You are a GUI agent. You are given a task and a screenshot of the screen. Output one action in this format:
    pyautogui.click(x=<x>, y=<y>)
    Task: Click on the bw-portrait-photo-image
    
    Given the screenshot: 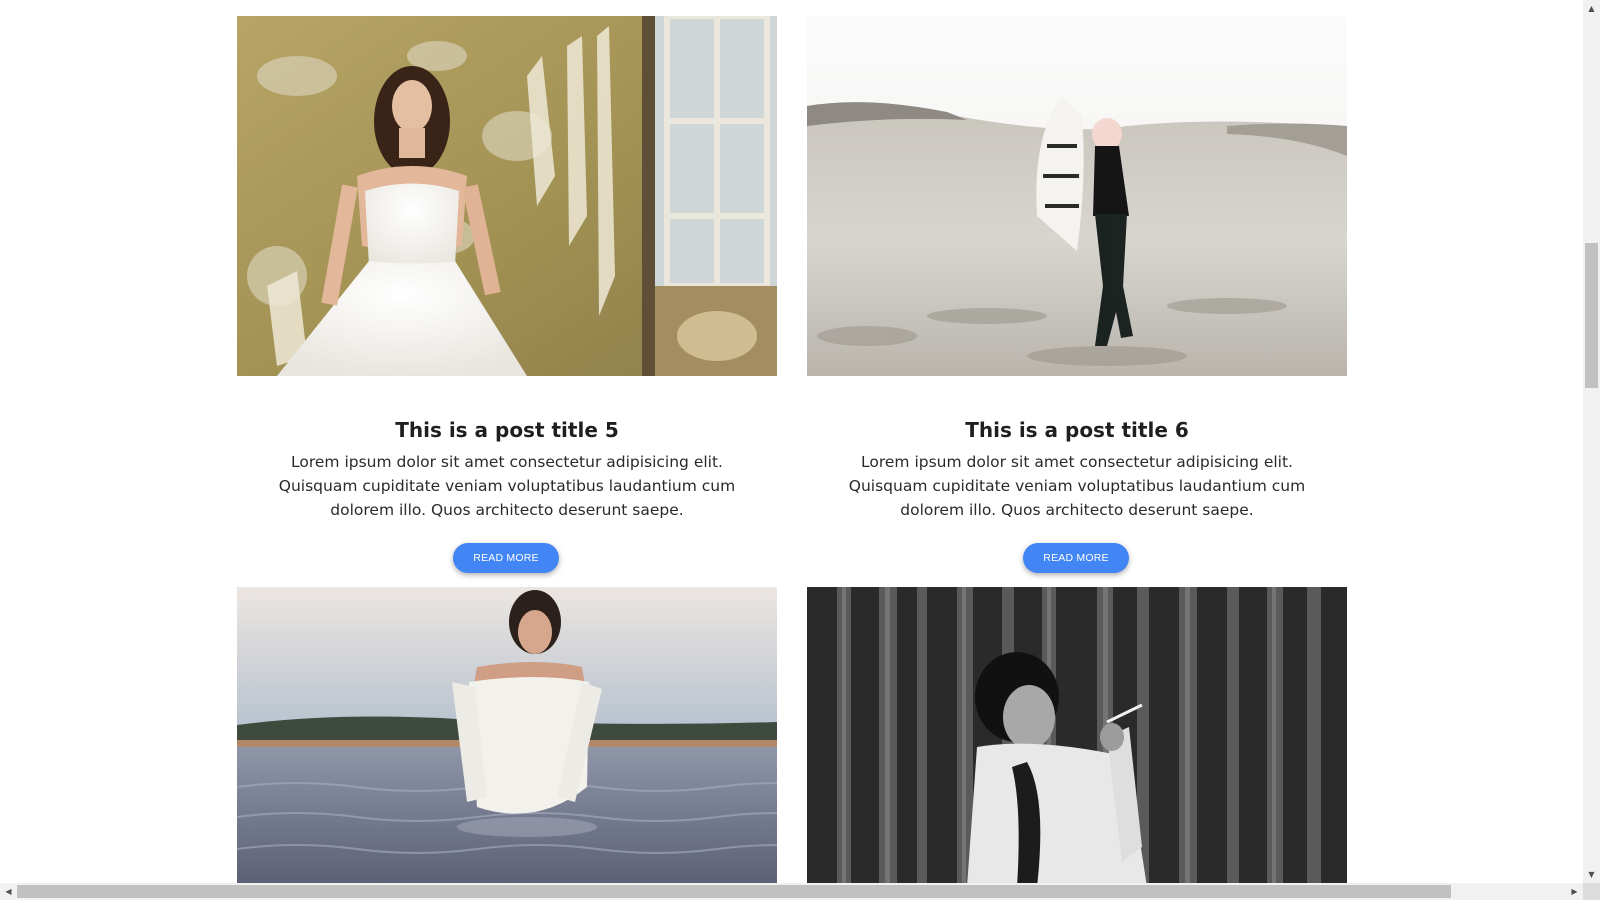 What is the action you would take?
    pyautogui.click(x=1077, y=735)
    